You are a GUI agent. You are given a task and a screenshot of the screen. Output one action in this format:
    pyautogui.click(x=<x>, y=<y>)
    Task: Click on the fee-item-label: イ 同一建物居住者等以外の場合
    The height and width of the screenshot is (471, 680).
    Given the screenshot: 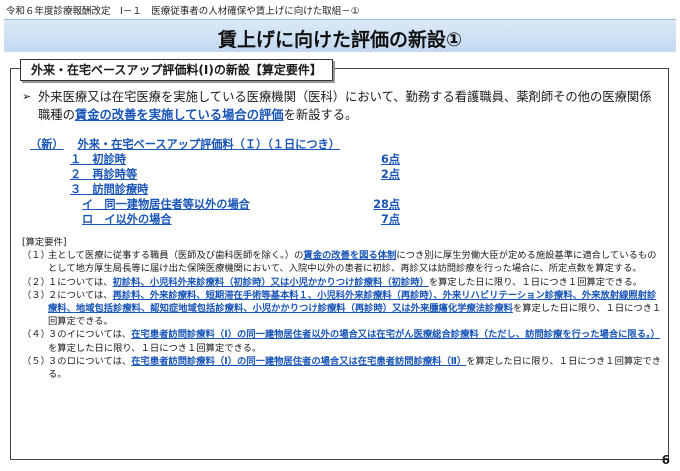 What is the action you would take?
    pyautogui.click(x=166, y=204)
    